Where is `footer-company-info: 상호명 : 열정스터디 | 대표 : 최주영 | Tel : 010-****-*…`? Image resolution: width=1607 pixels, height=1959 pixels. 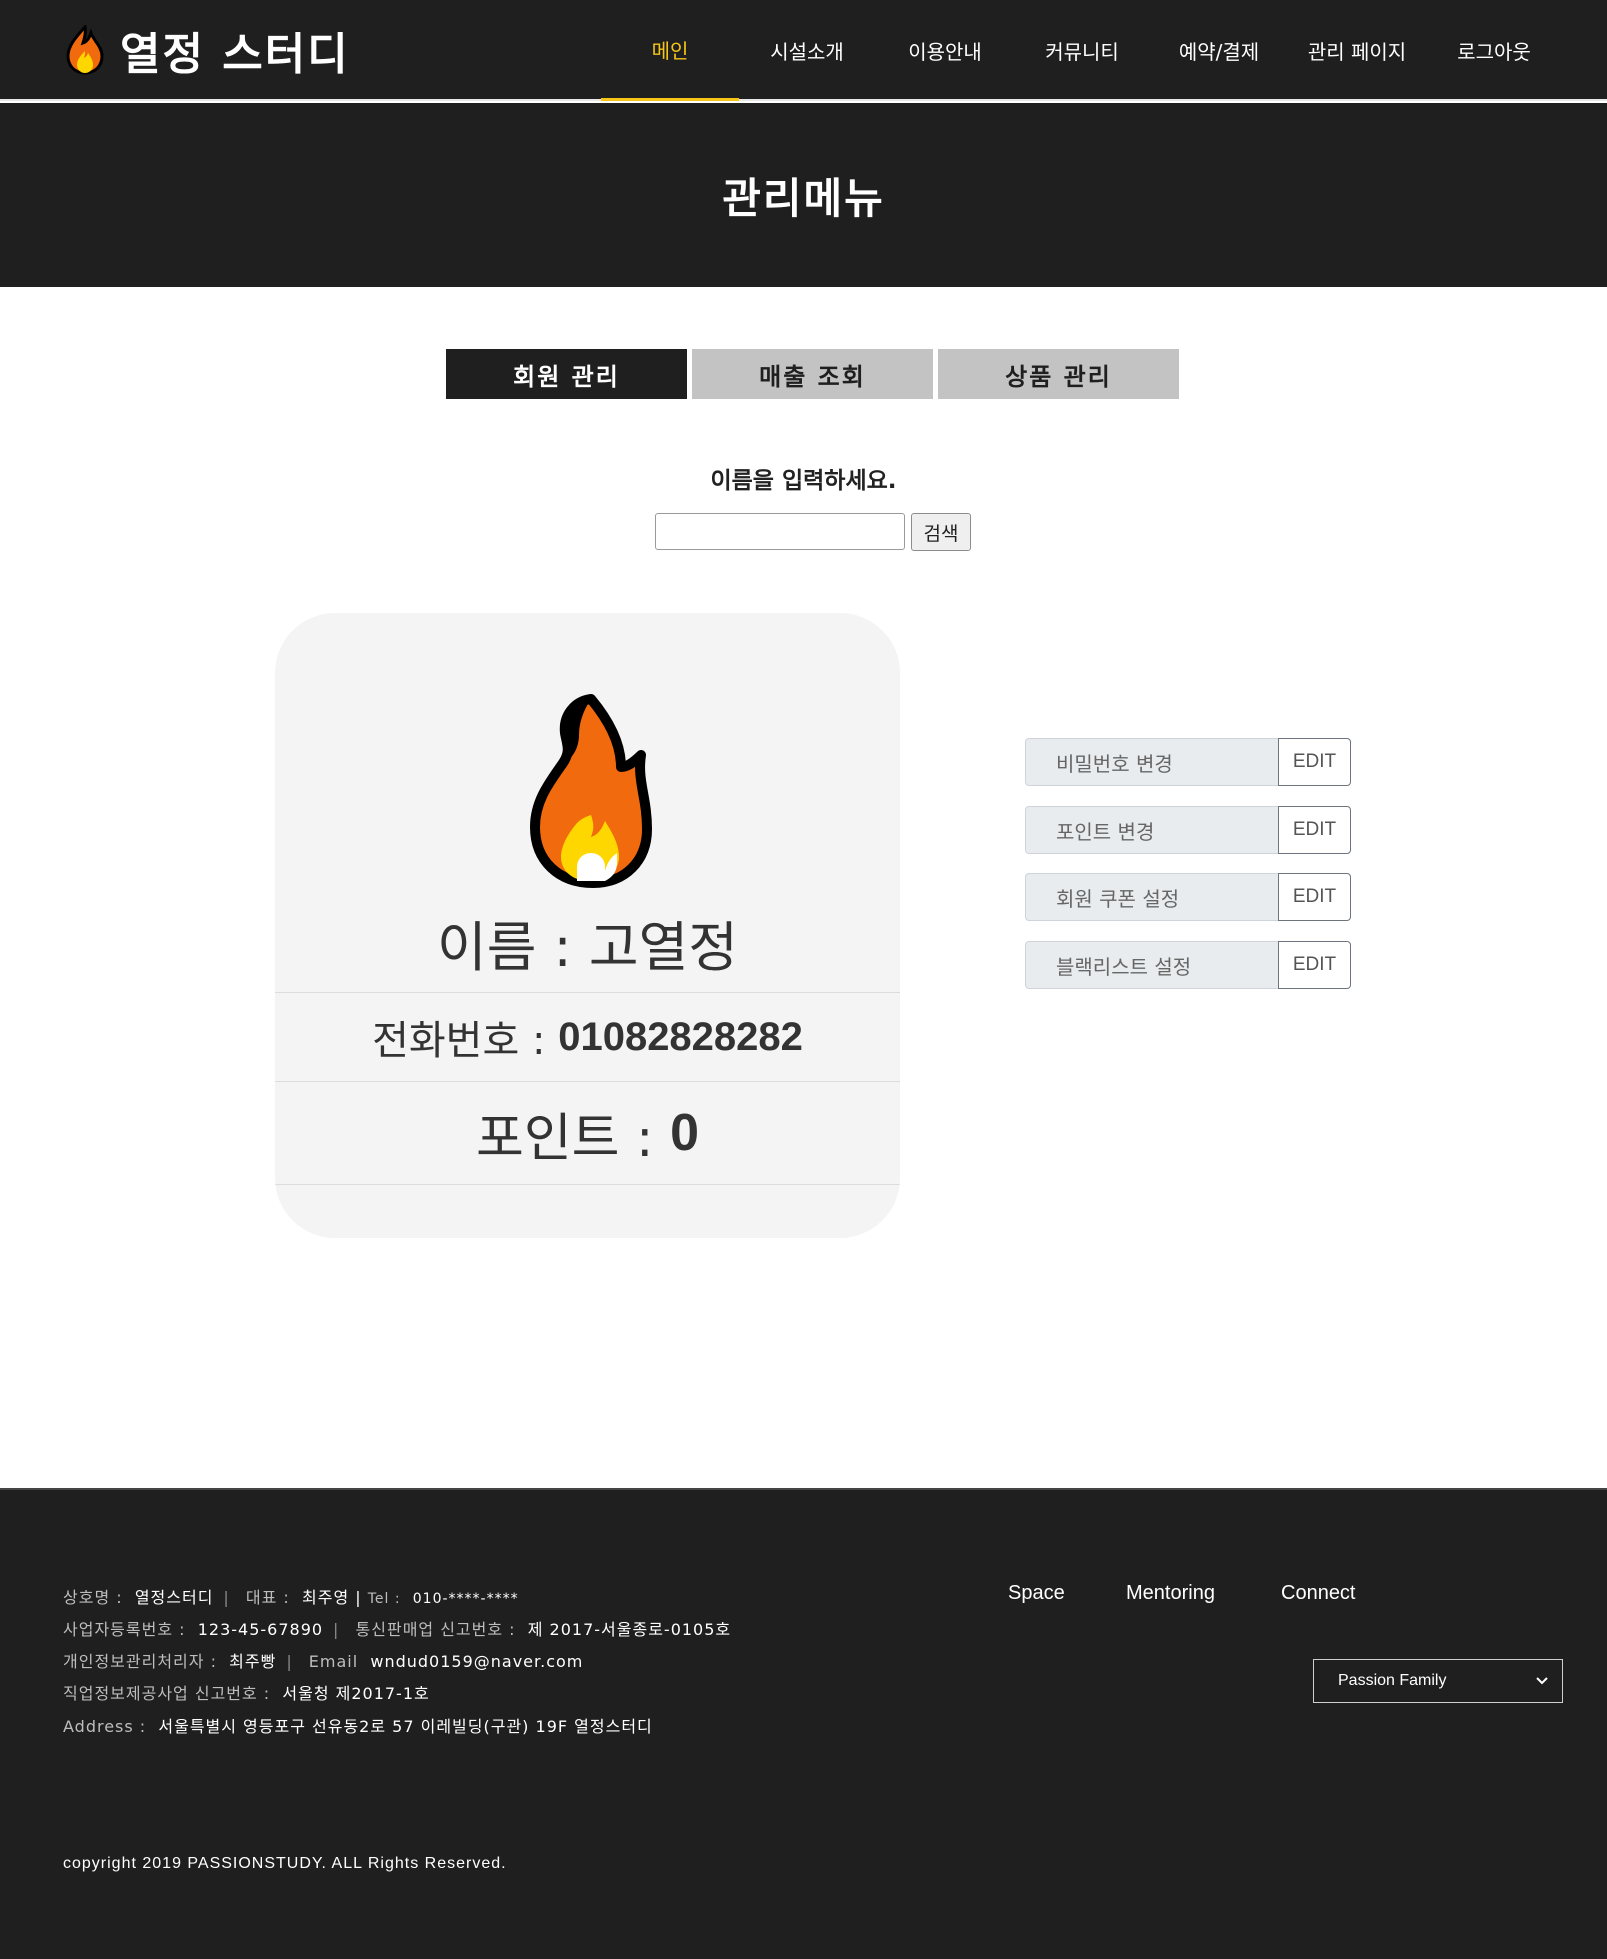
footer-company-info: 상호명 : 열정스터디 | 대표 : 최주영 | Tel : 010-****-*… is located at coordinates (291, 1596).